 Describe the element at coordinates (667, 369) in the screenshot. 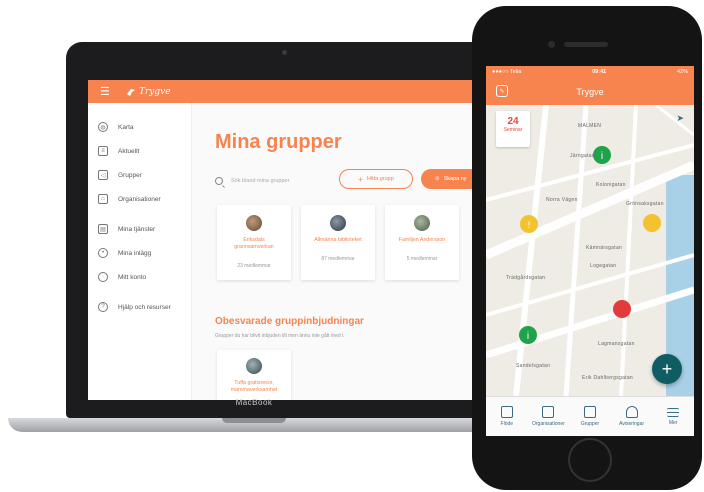

I see `add-fab-button: +` at that location.